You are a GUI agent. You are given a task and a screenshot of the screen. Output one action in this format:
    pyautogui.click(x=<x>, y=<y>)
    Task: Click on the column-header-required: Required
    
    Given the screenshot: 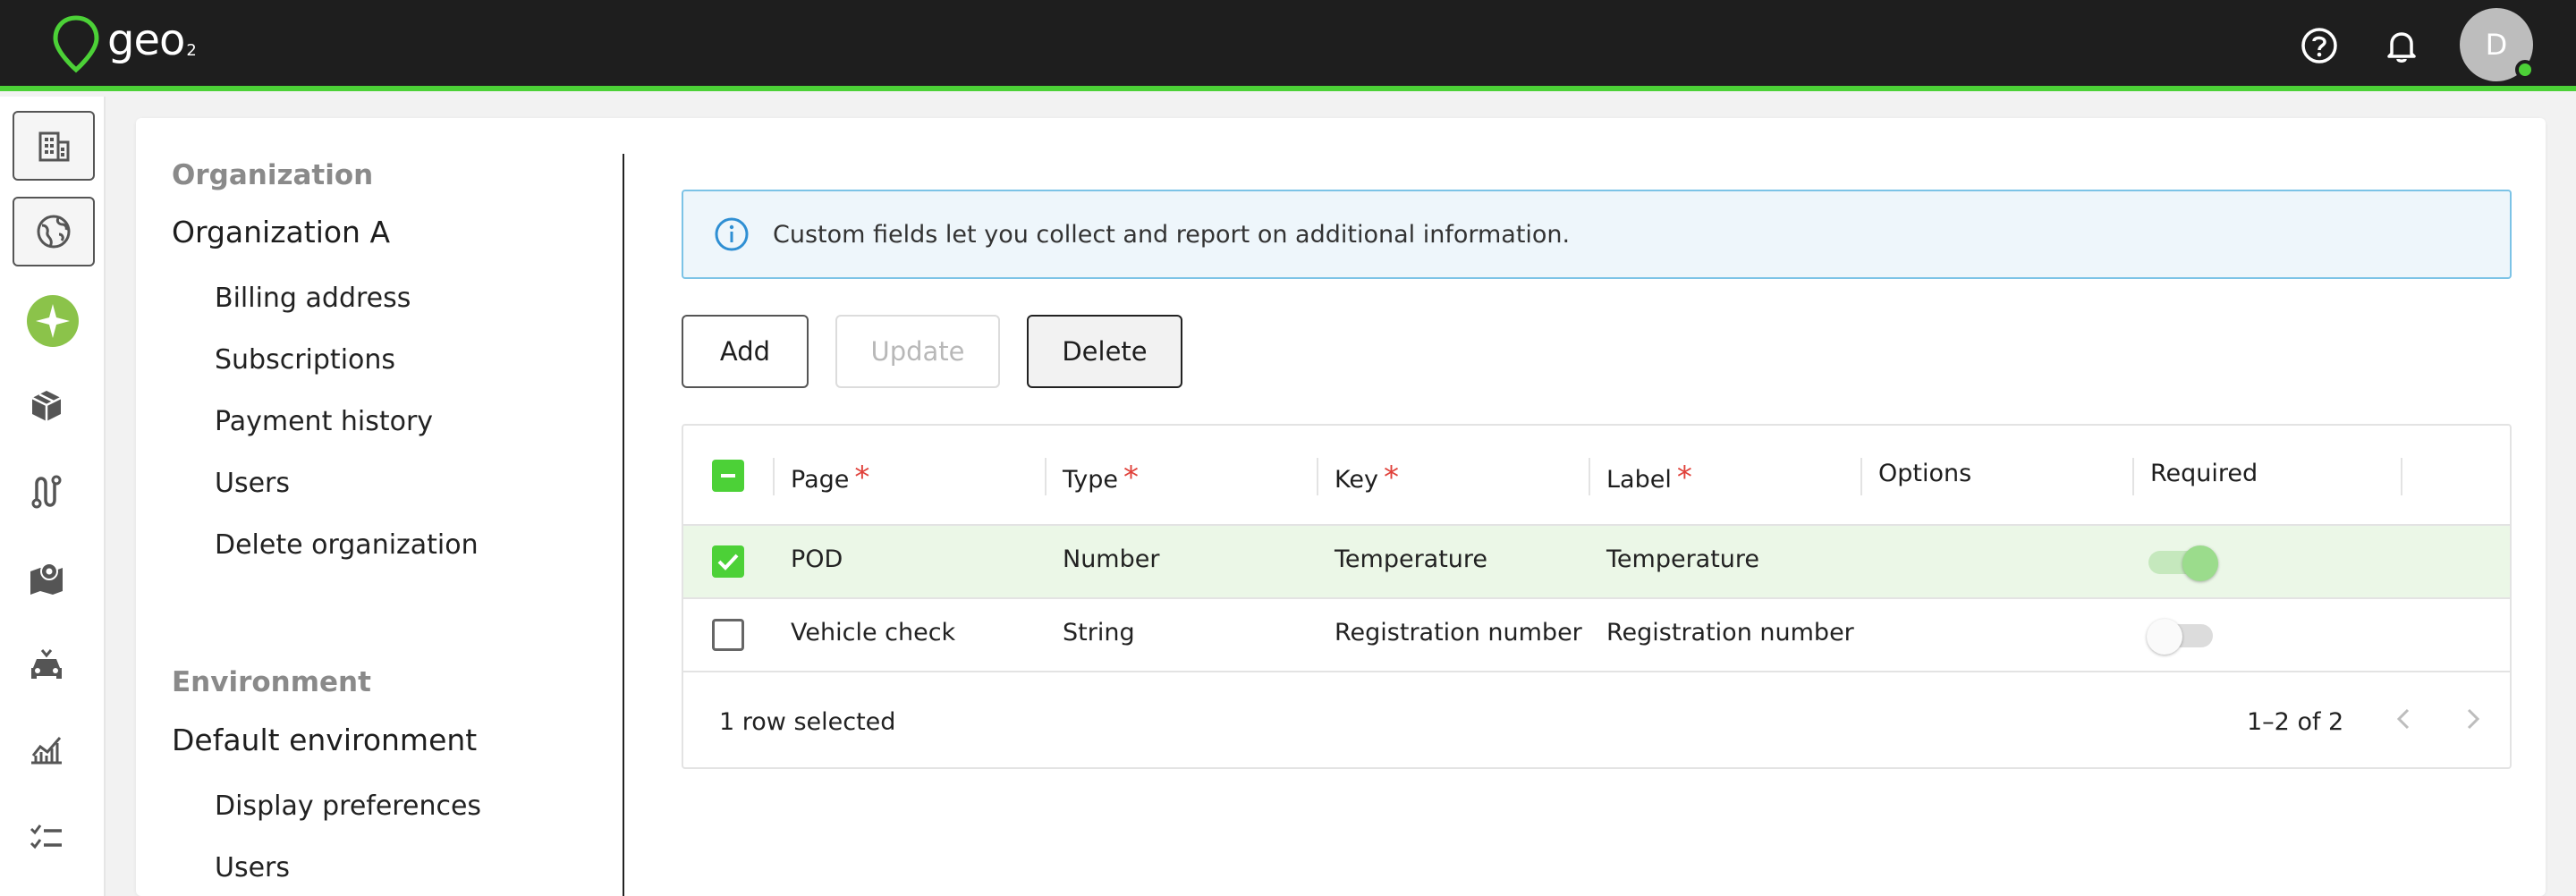 What is the action you would take?
    pyautogui.click(x=2204, y=473)
    